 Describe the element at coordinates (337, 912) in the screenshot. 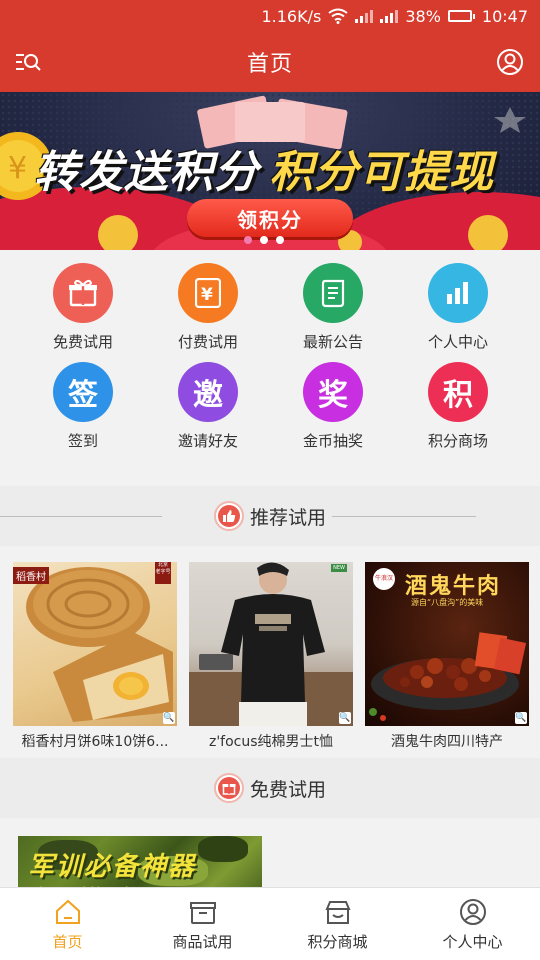

I see `store-icon` at that location.